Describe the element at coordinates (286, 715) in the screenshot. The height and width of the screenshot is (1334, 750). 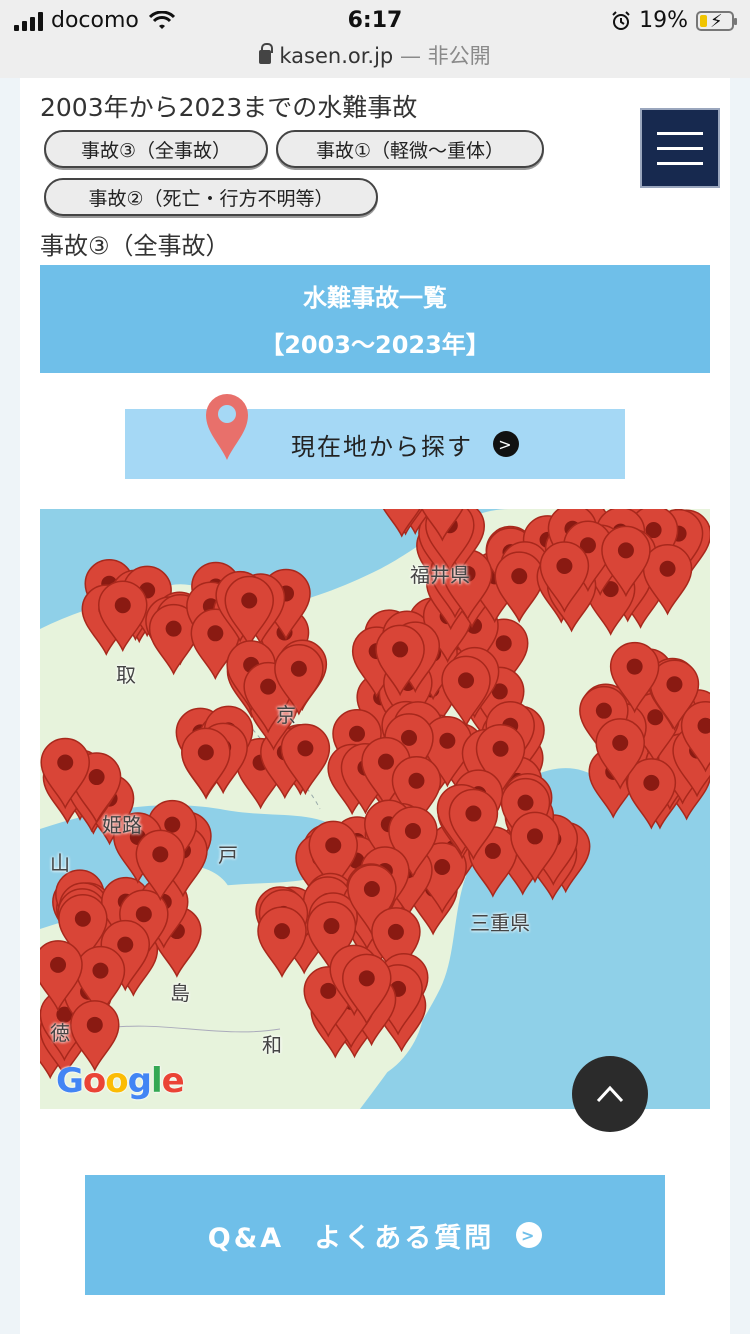
I see `map-label-kyoto: 京` at that location.